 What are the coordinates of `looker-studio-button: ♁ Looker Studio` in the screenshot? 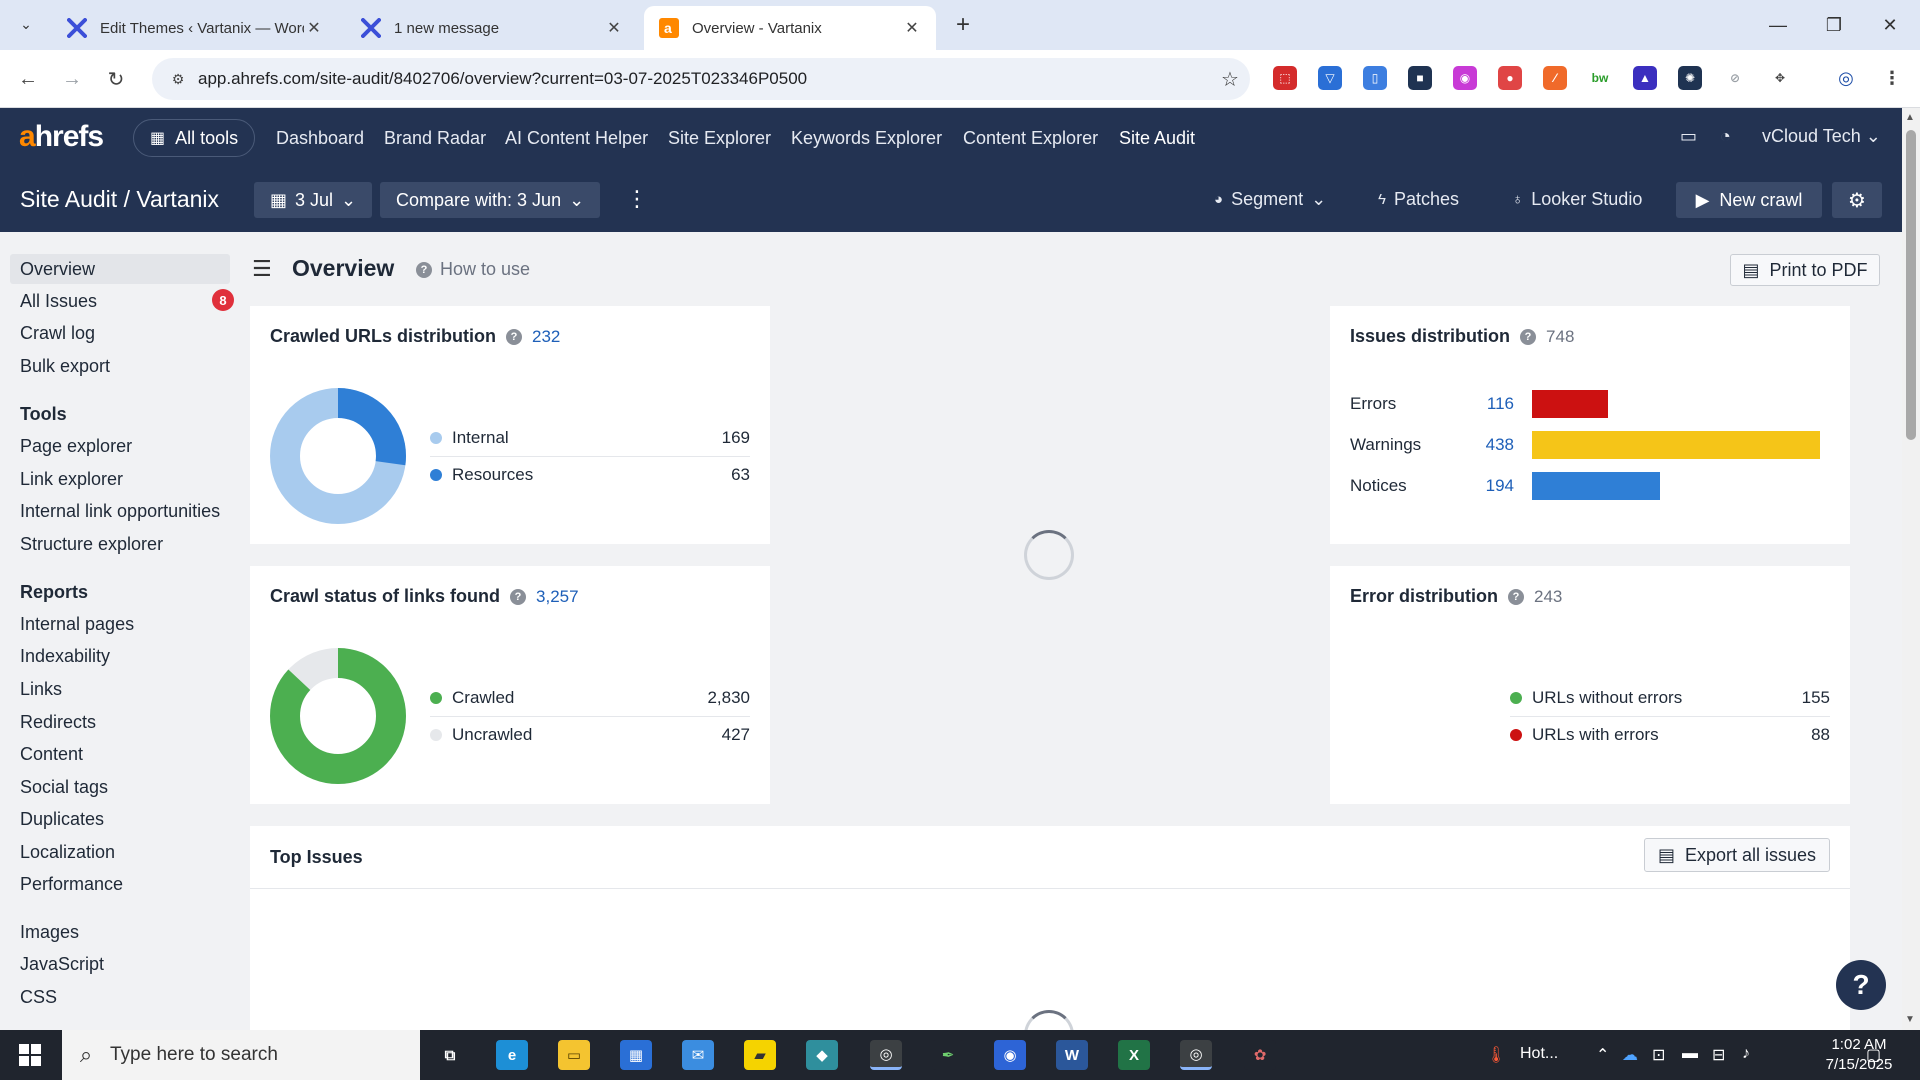 It's located at (1577, 199).